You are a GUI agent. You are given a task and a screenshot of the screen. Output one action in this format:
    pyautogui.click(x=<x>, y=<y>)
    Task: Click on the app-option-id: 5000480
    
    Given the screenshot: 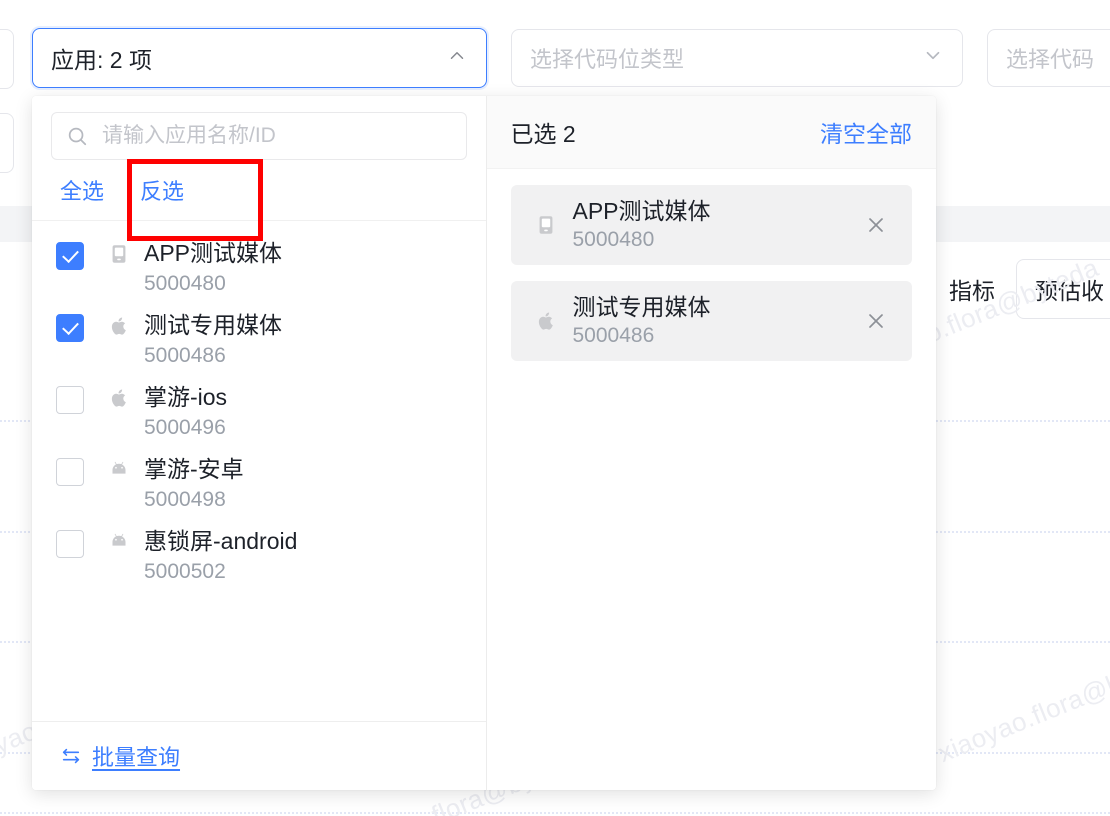 What is the action you would take?
    pyautogui.click(x=185, y=283)
    